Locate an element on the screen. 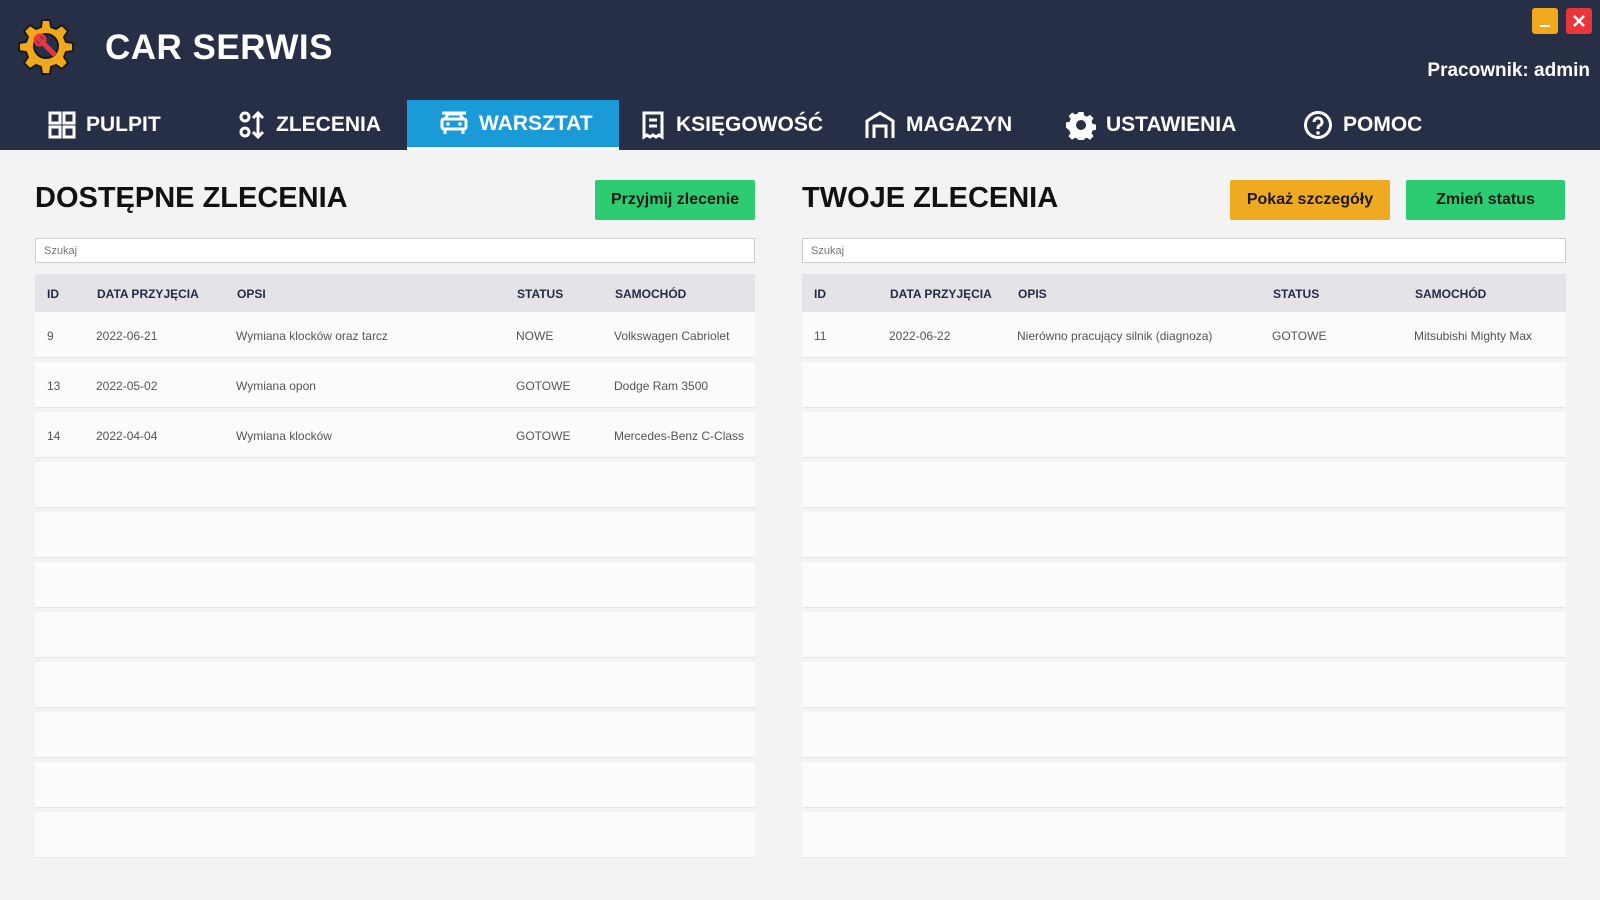  close-icon is located at coordinates (1579, 21).